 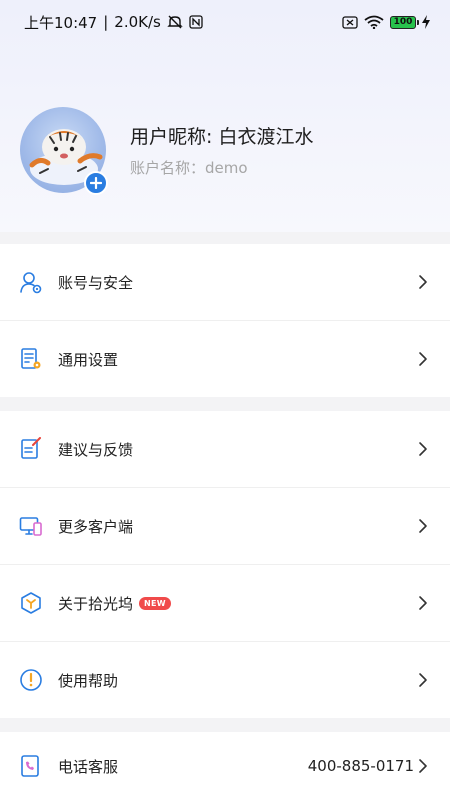 I want to click on avatar, so click(x=64, y=151).